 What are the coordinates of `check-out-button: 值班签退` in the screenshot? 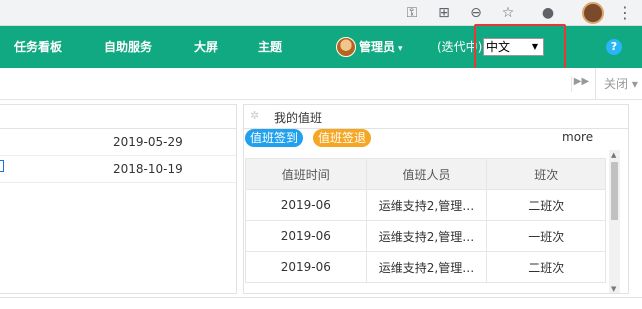 It's located at (342, 138).